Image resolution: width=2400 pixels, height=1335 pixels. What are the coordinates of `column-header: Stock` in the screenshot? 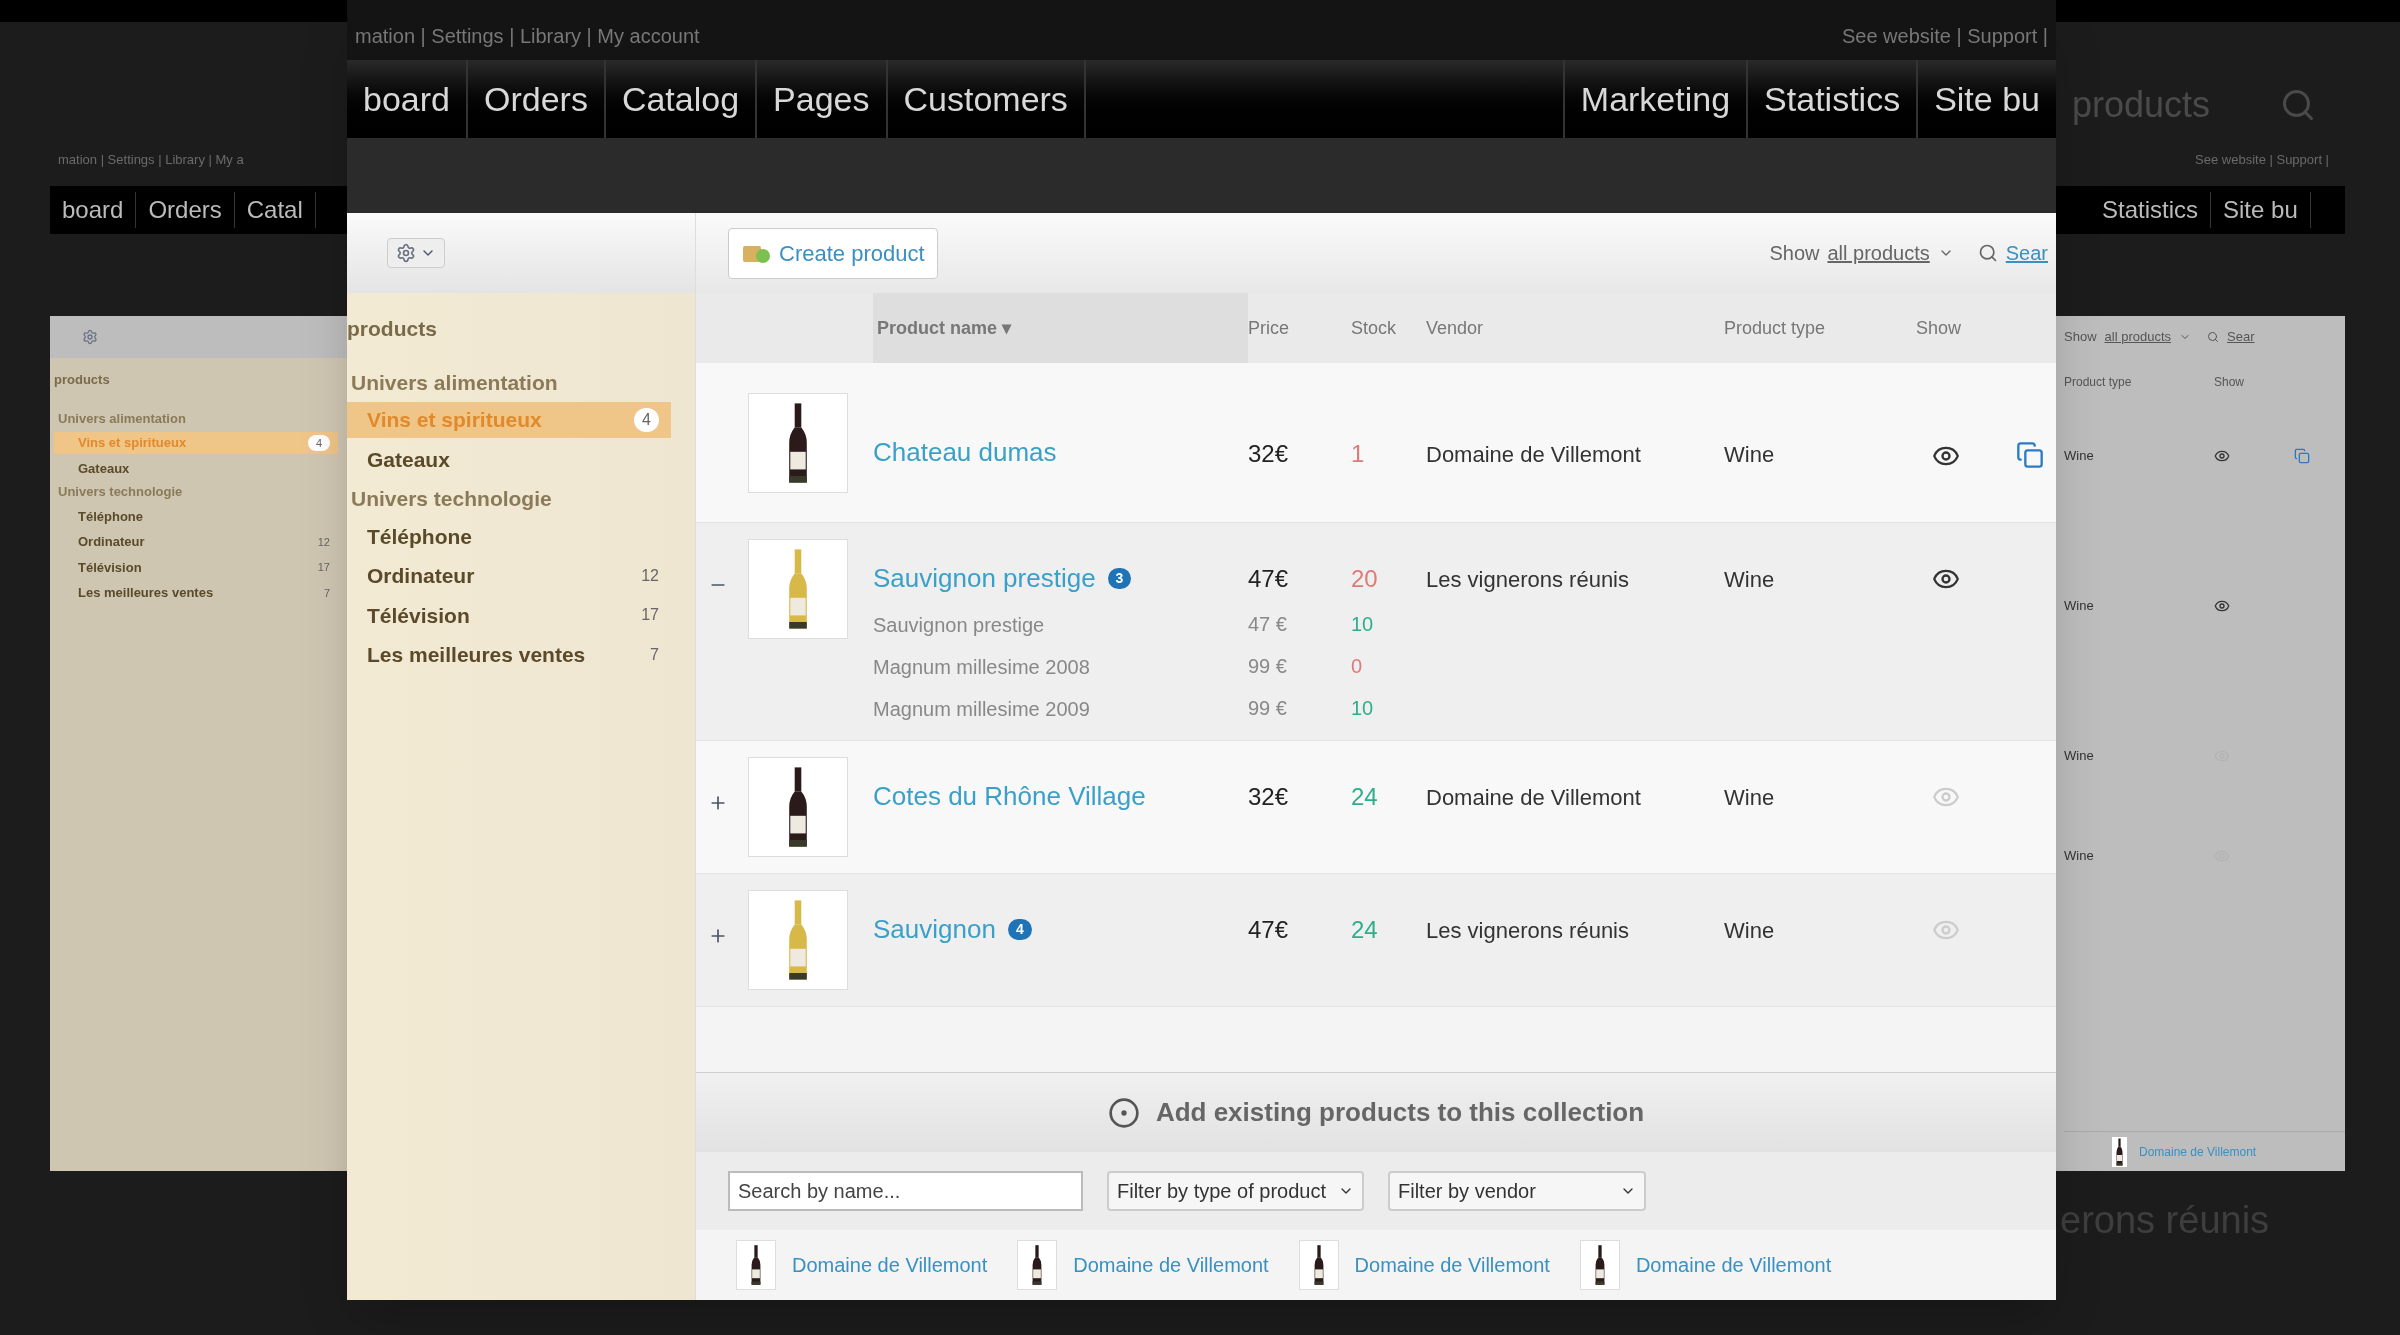 It's located at (1374, 328).